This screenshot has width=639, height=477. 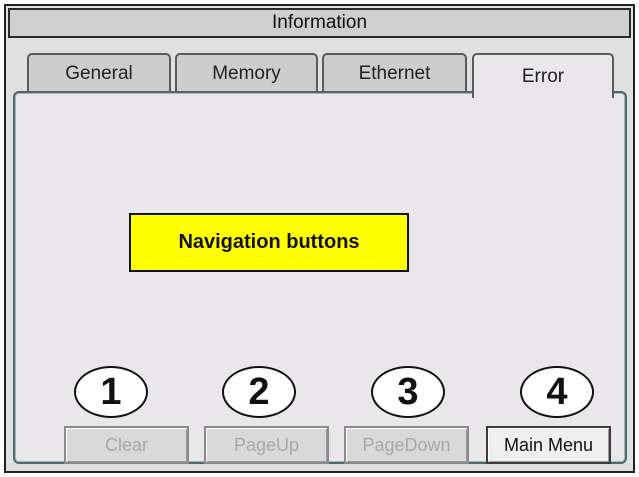 I want to click on marker-3: 3, so click(x=408, y=392).